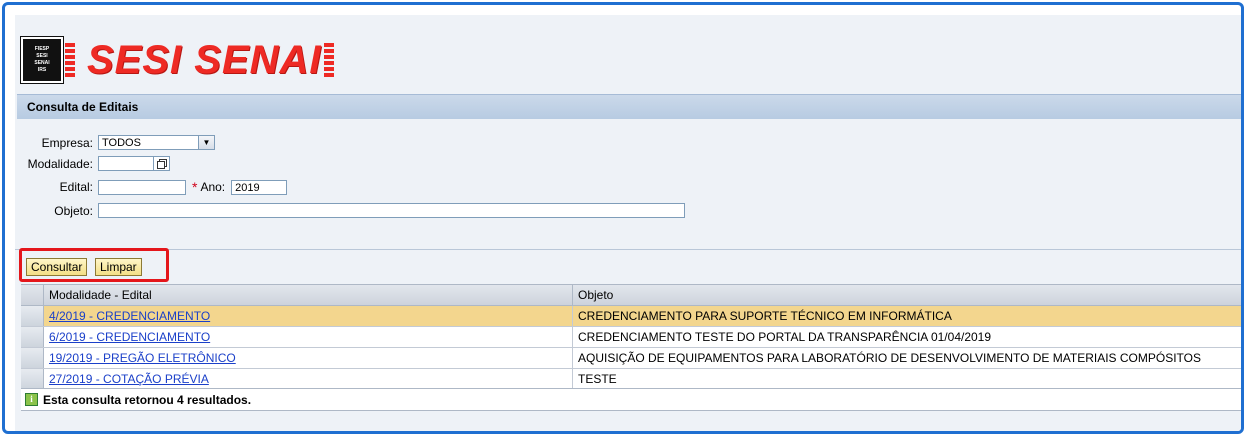 The image size is (1246, 434). What do you see at coordinates (42, 49) in the screenshot?
I see `logo-line: FIESP` at bounding box center [42, 49].